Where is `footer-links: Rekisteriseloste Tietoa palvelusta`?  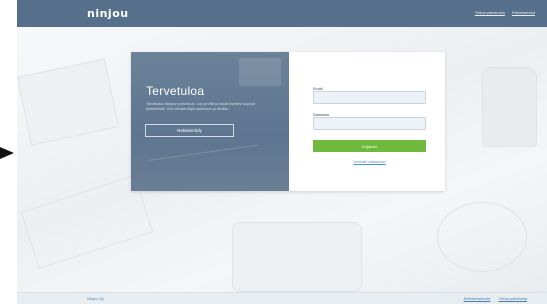
footer-links: Rekisteriseloste Tietoa palvelusta is located at coordinates (495, 299).